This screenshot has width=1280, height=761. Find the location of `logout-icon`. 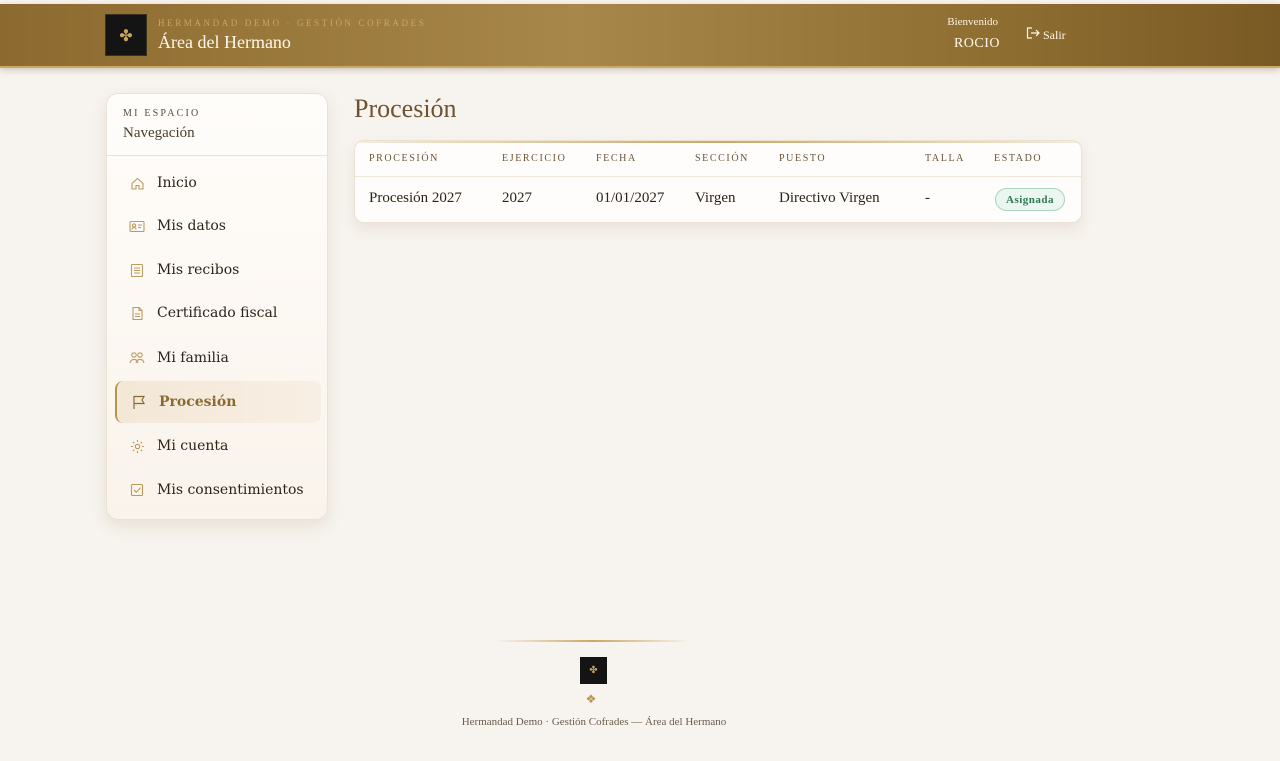

logout-icon is located at coordinates (1033, 35).